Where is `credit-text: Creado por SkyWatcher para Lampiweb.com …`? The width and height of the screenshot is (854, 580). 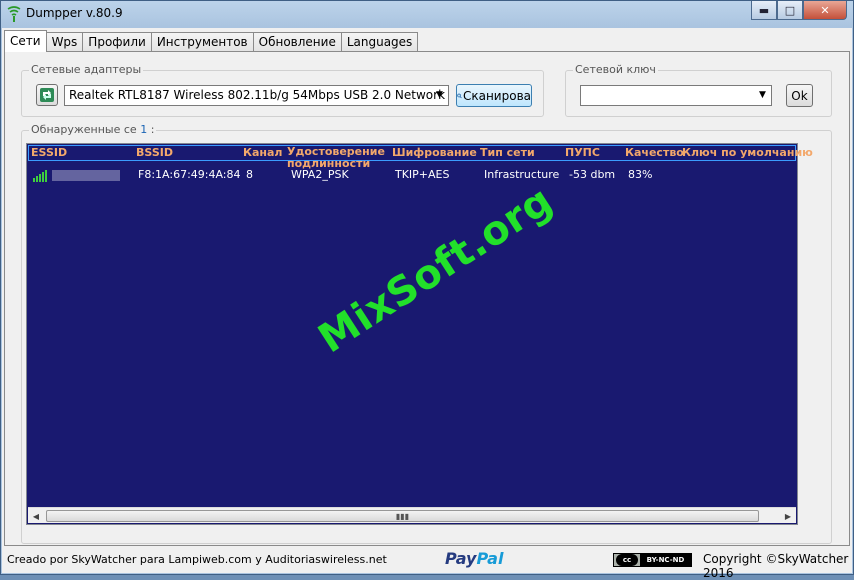
credit-text: Creado por SkyWatcher para Lampiweb.com … is located at coordinates (197, 559).